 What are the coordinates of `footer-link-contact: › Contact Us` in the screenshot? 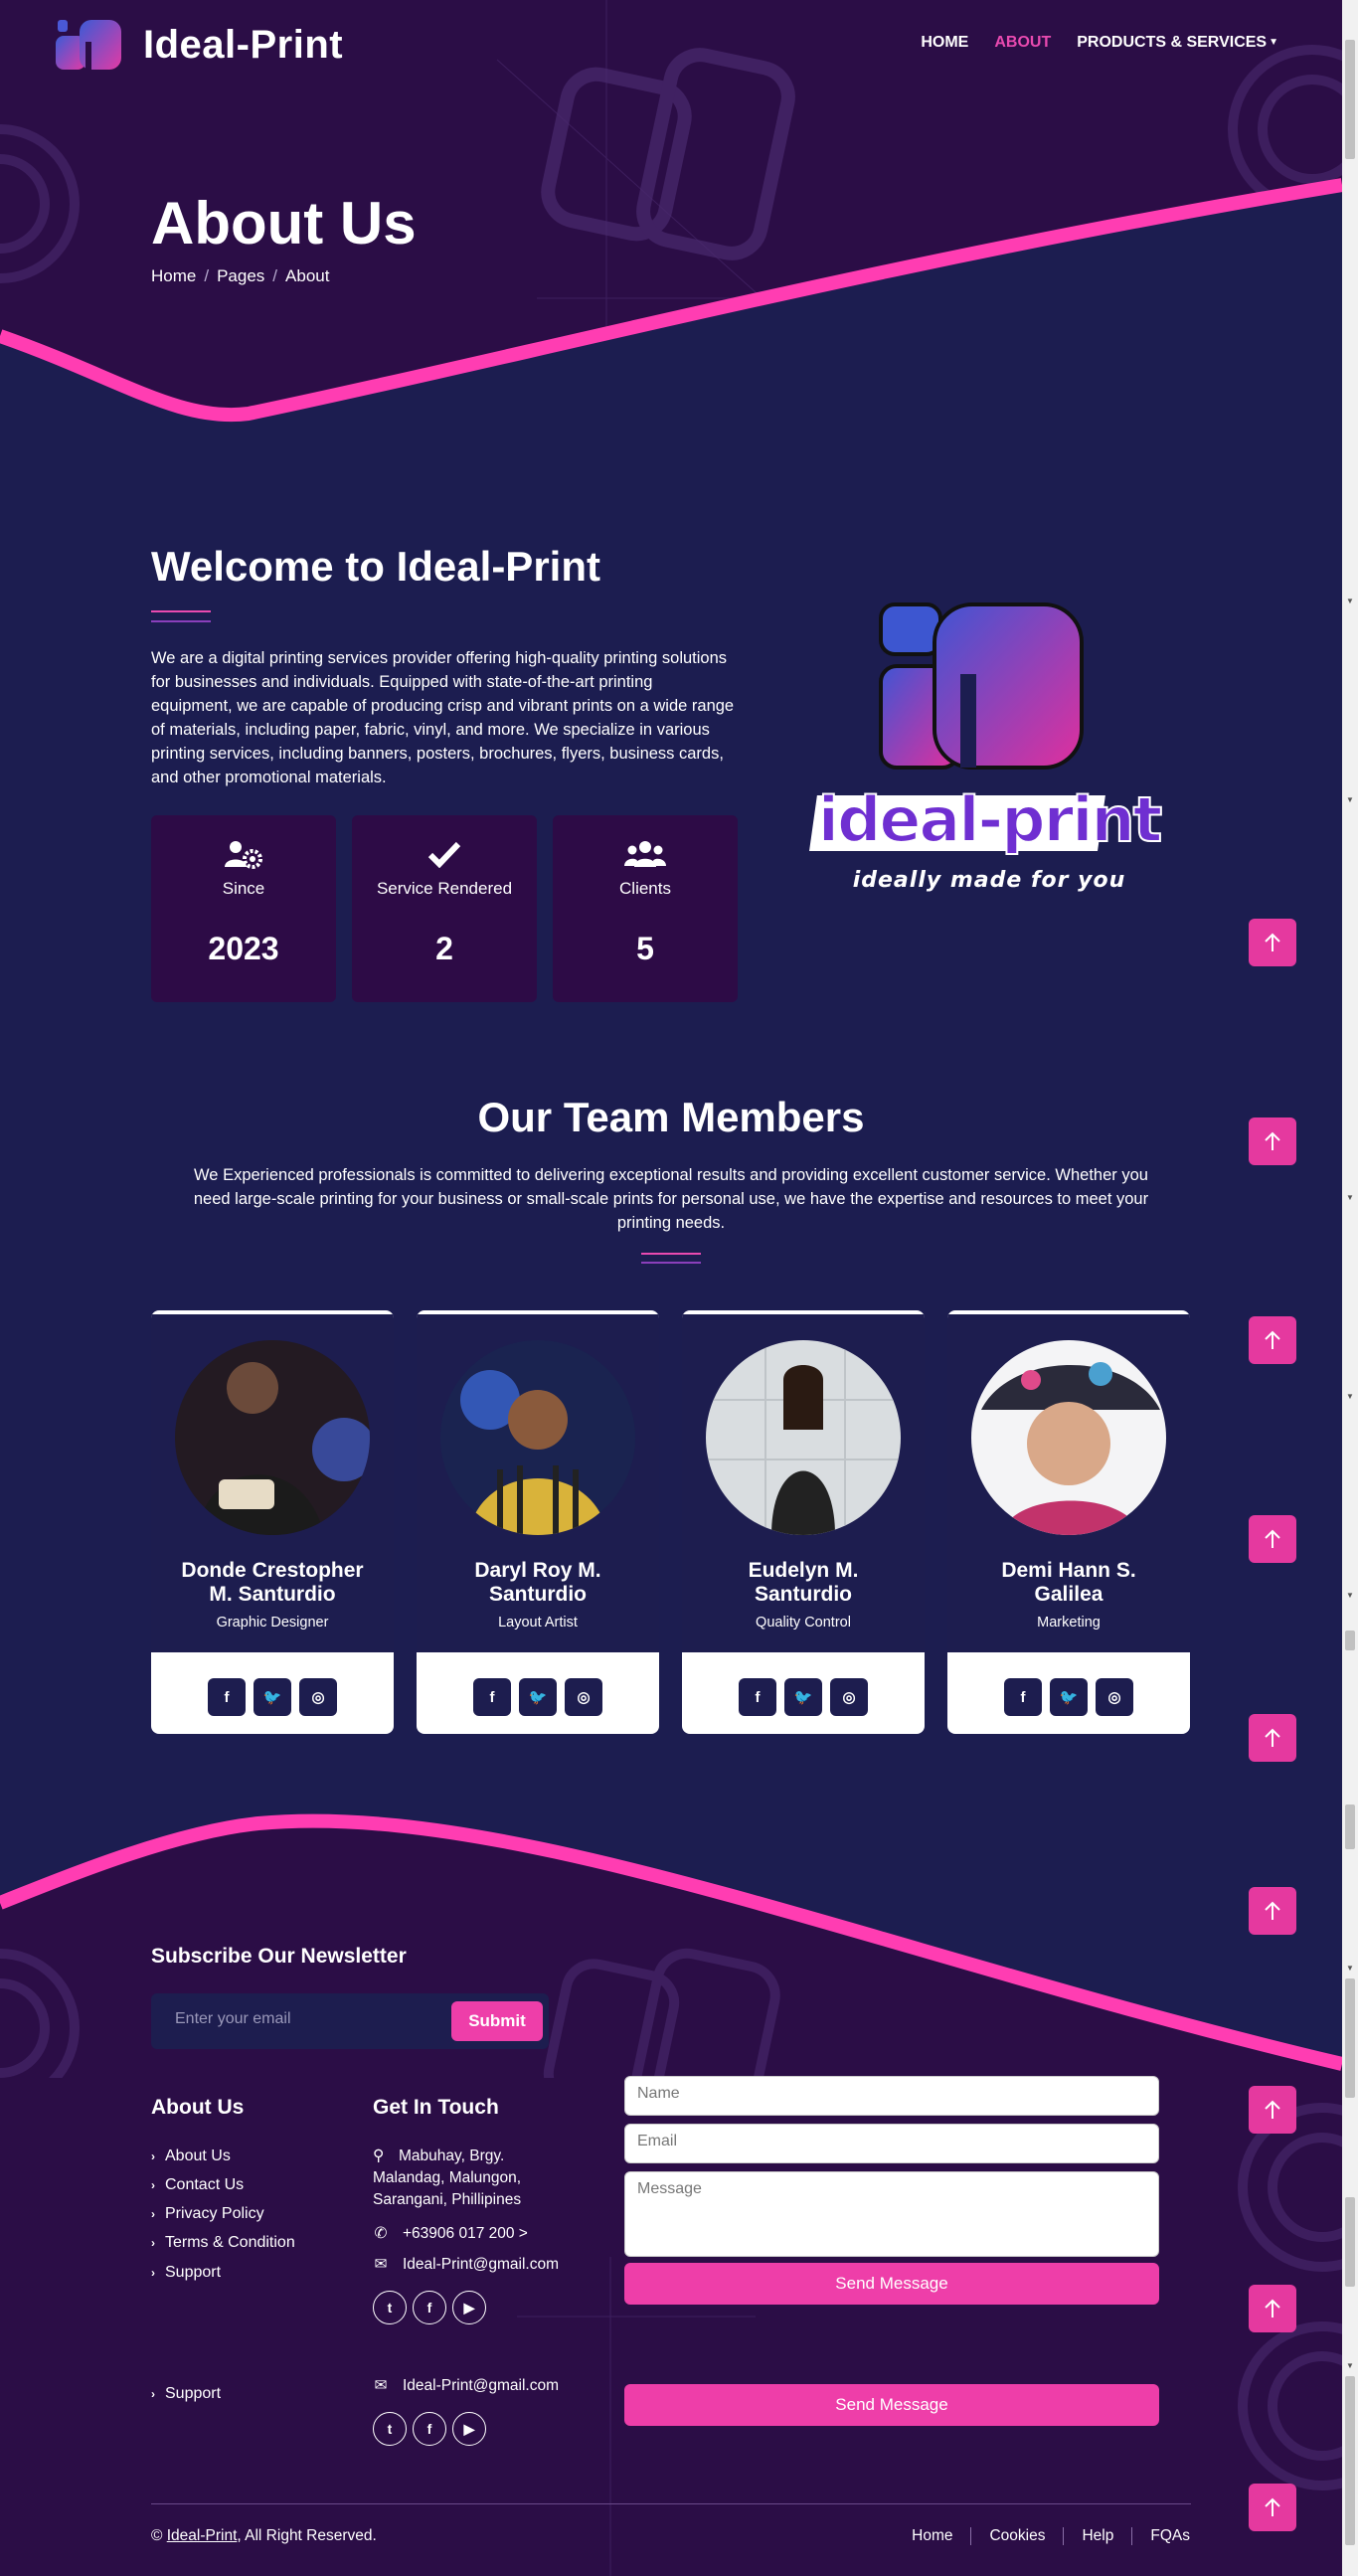 It's located at (197, 2185).